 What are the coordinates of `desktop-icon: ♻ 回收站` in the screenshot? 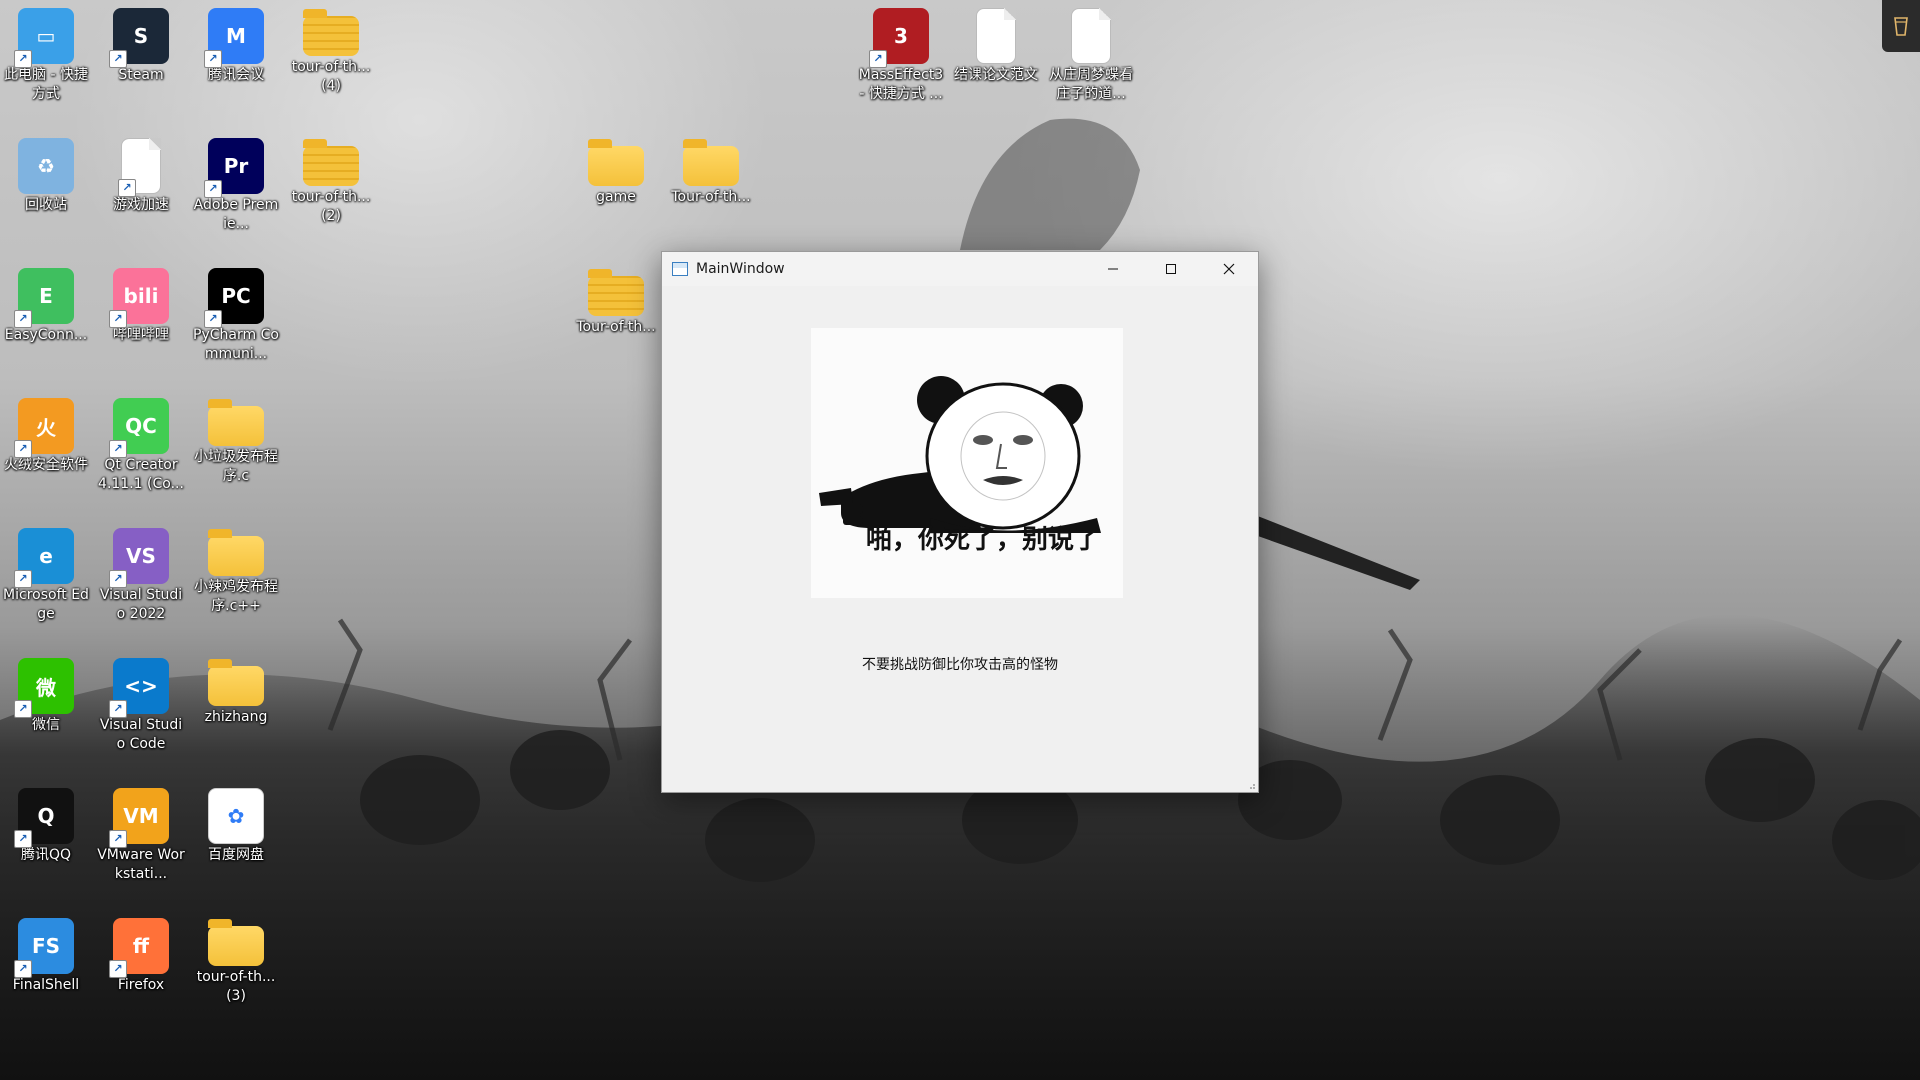 It's located at (46, 173).